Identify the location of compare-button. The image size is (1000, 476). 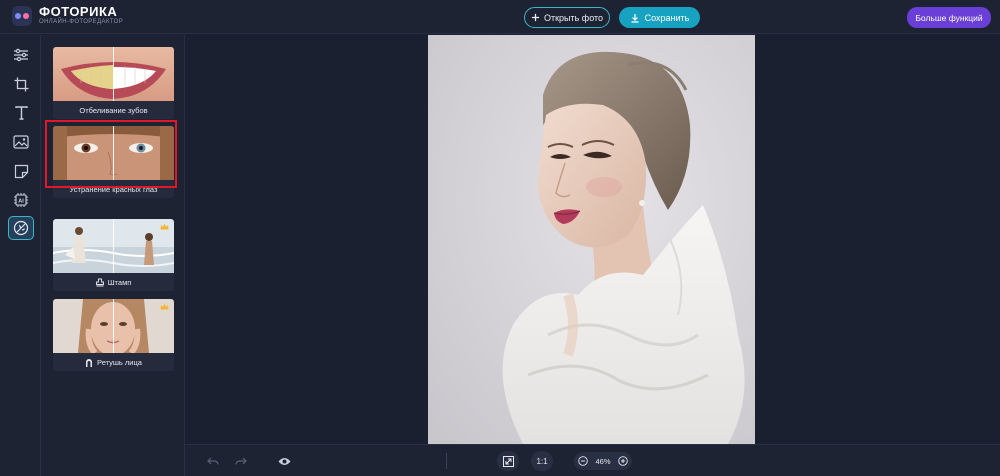
(284, 461).